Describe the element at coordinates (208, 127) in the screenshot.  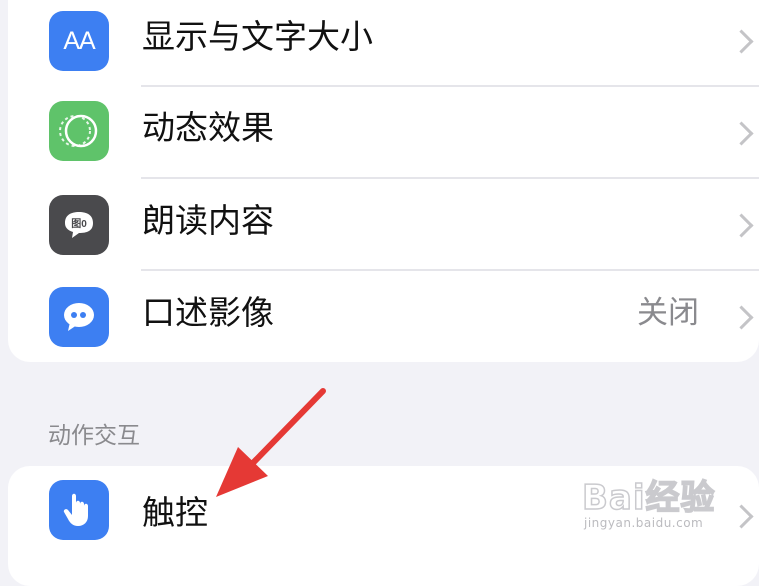
I see `row-label: 动态效果` at that location.